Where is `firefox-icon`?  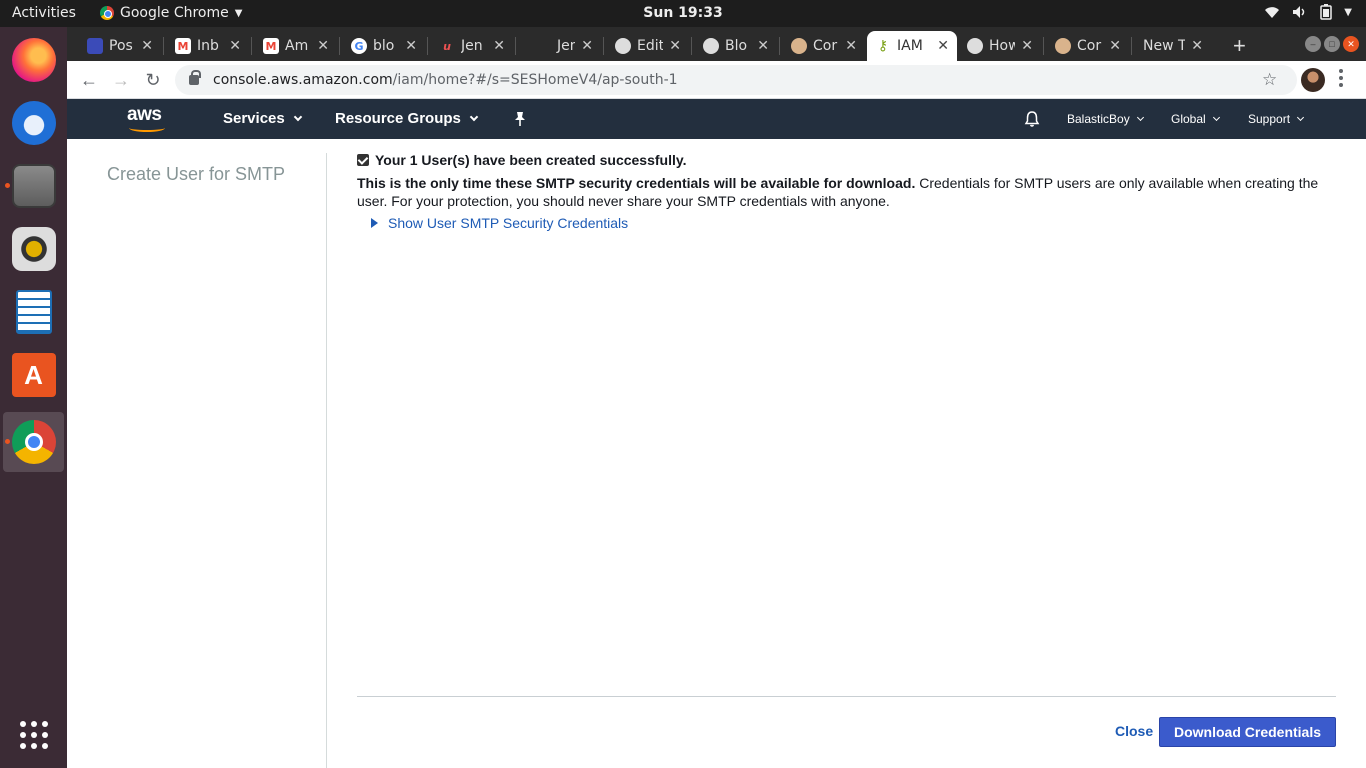 firefox-icon is located at coordinates (33, 60).